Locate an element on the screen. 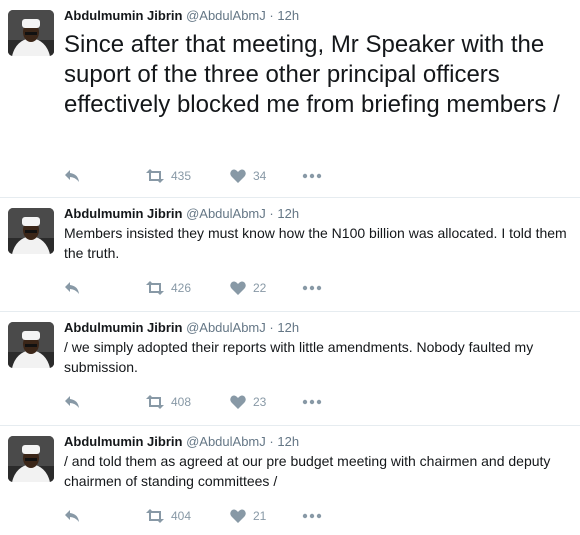 The image size is (580, 535). like-count: 23 is located at coordinates (260, 402).